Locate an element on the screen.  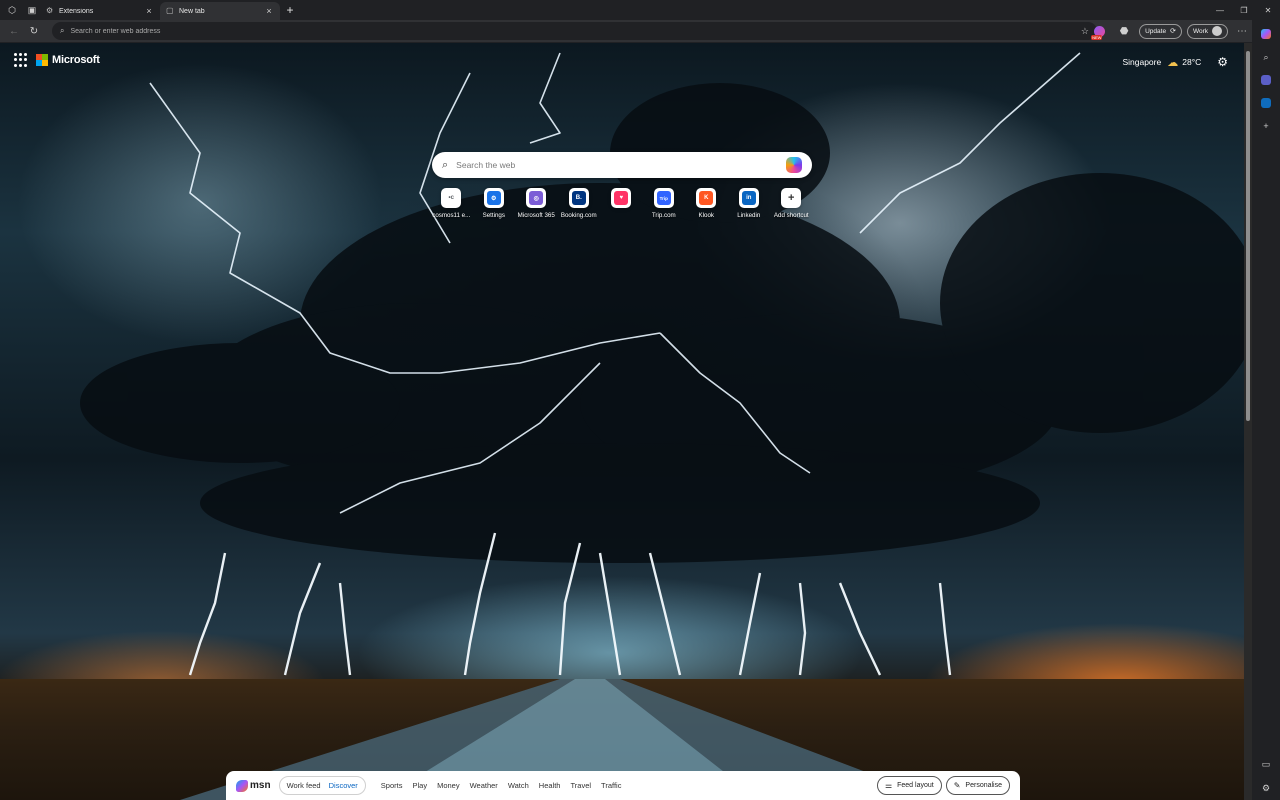
msn-butterfly-icon is located at coordinates (242, 785).